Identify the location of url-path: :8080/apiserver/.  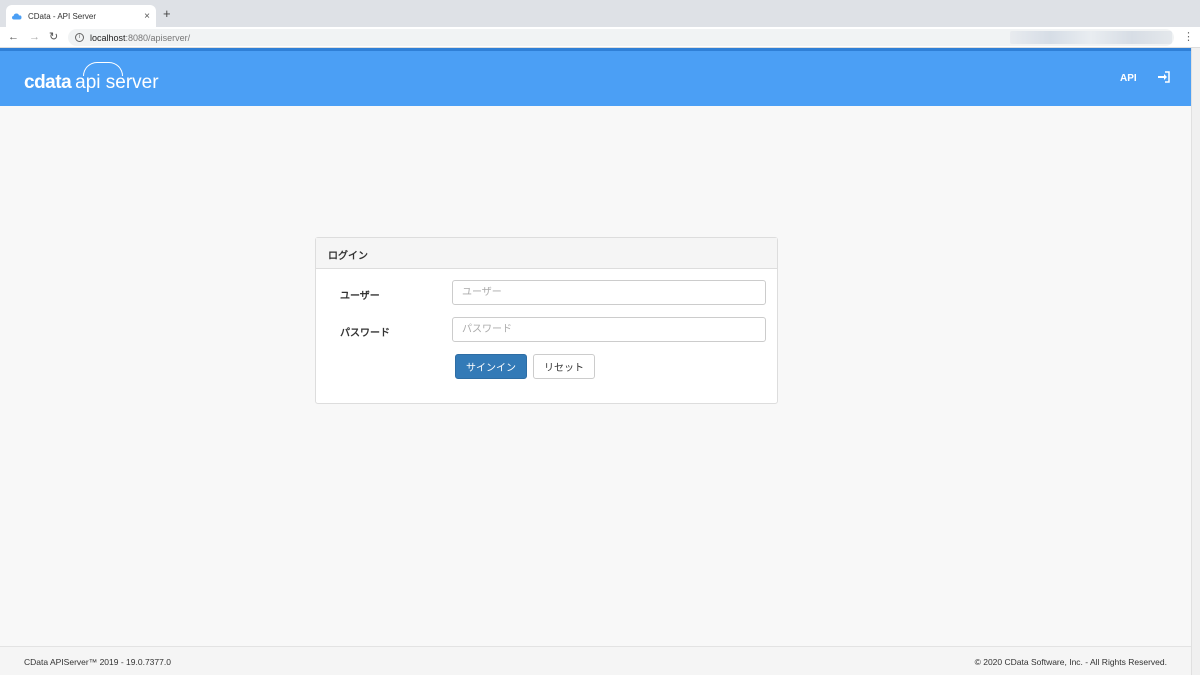
(158, 37).